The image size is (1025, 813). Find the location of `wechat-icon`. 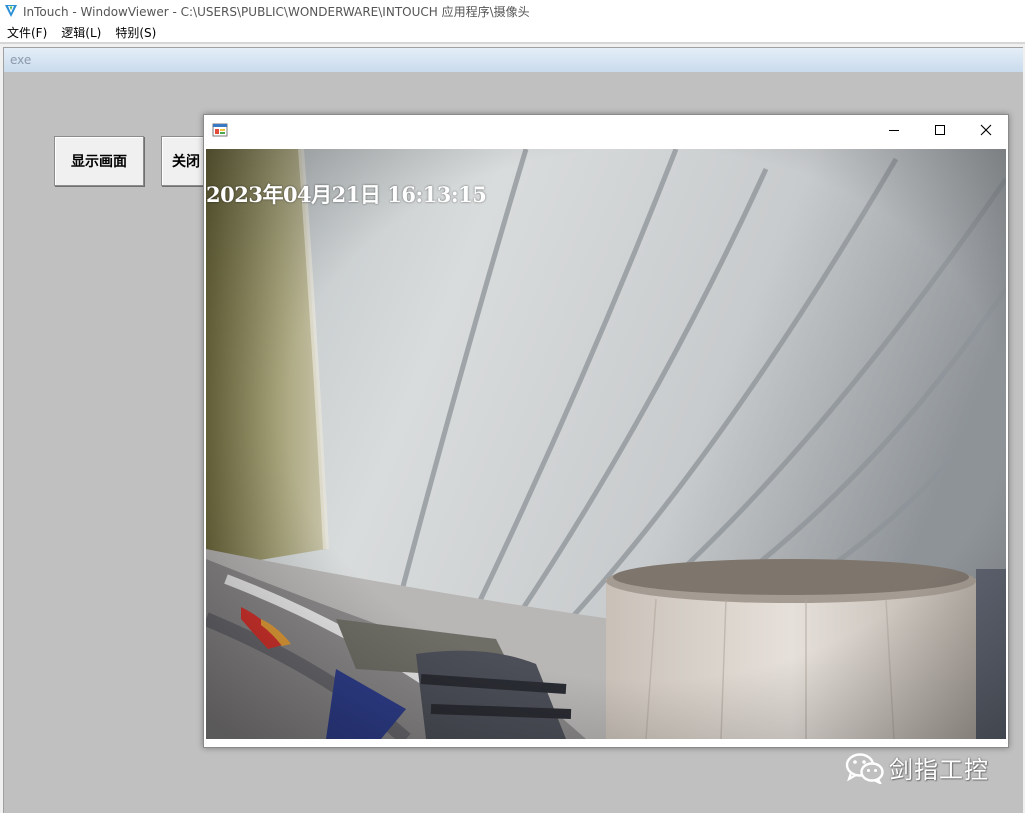

wechat-icon is located at coordinates (864, 768).